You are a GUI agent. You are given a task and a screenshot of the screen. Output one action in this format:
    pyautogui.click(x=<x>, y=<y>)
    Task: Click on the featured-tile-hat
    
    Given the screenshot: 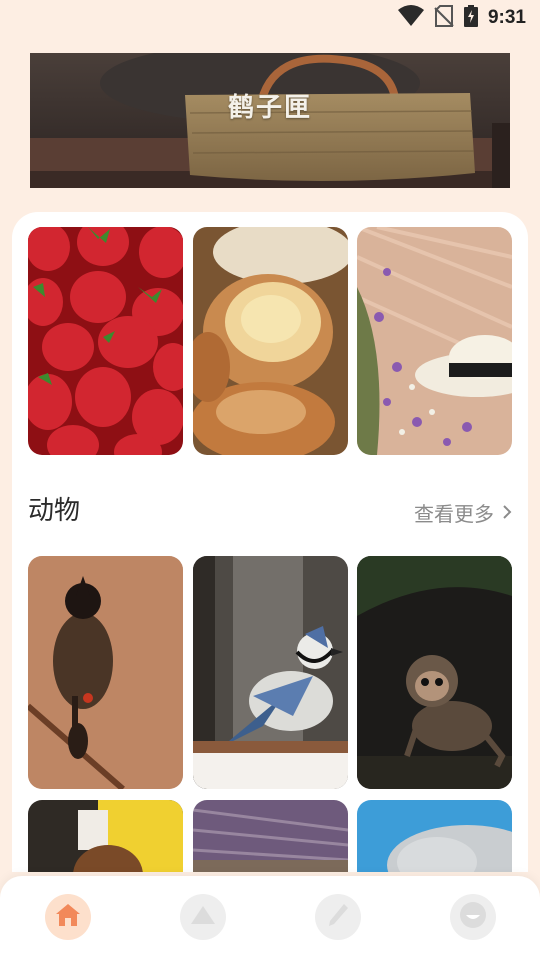 What is the action you would take?
    pyautogui.click(x=434, y=341)
    